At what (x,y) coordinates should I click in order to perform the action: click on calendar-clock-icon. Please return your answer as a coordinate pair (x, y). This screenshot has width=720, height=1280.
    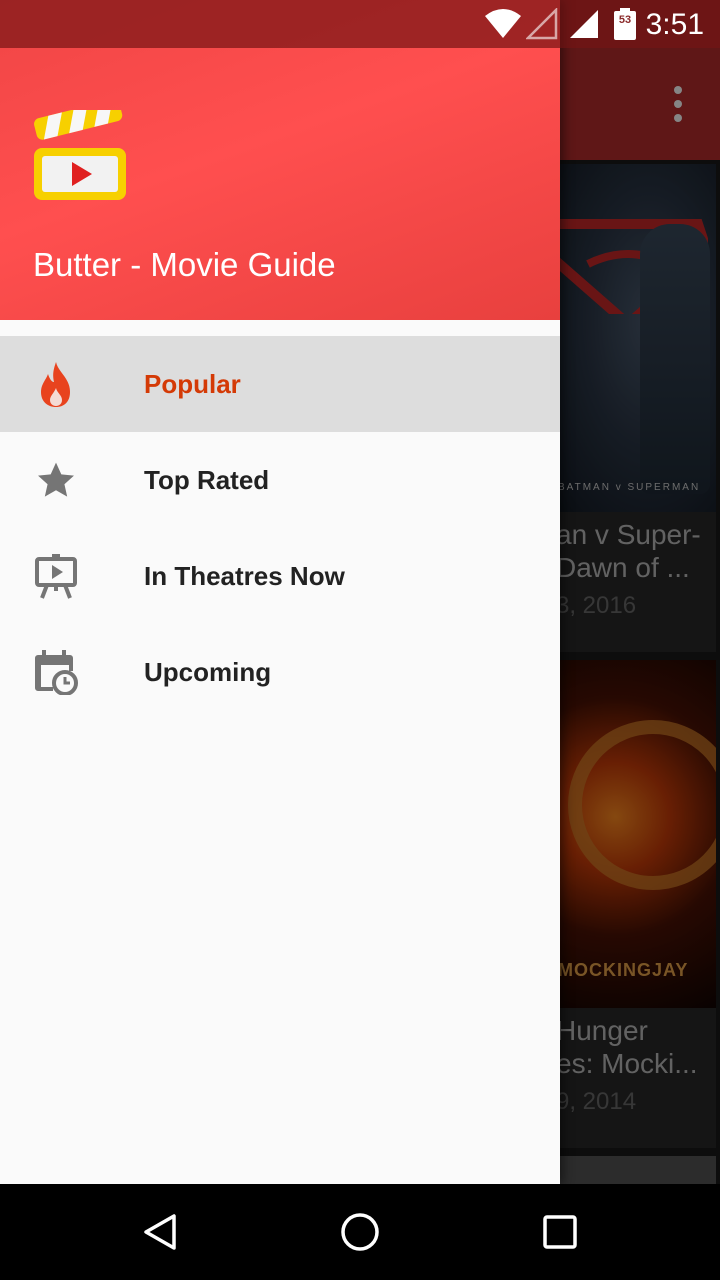
    Looking at the image, I should click on (56, 672).